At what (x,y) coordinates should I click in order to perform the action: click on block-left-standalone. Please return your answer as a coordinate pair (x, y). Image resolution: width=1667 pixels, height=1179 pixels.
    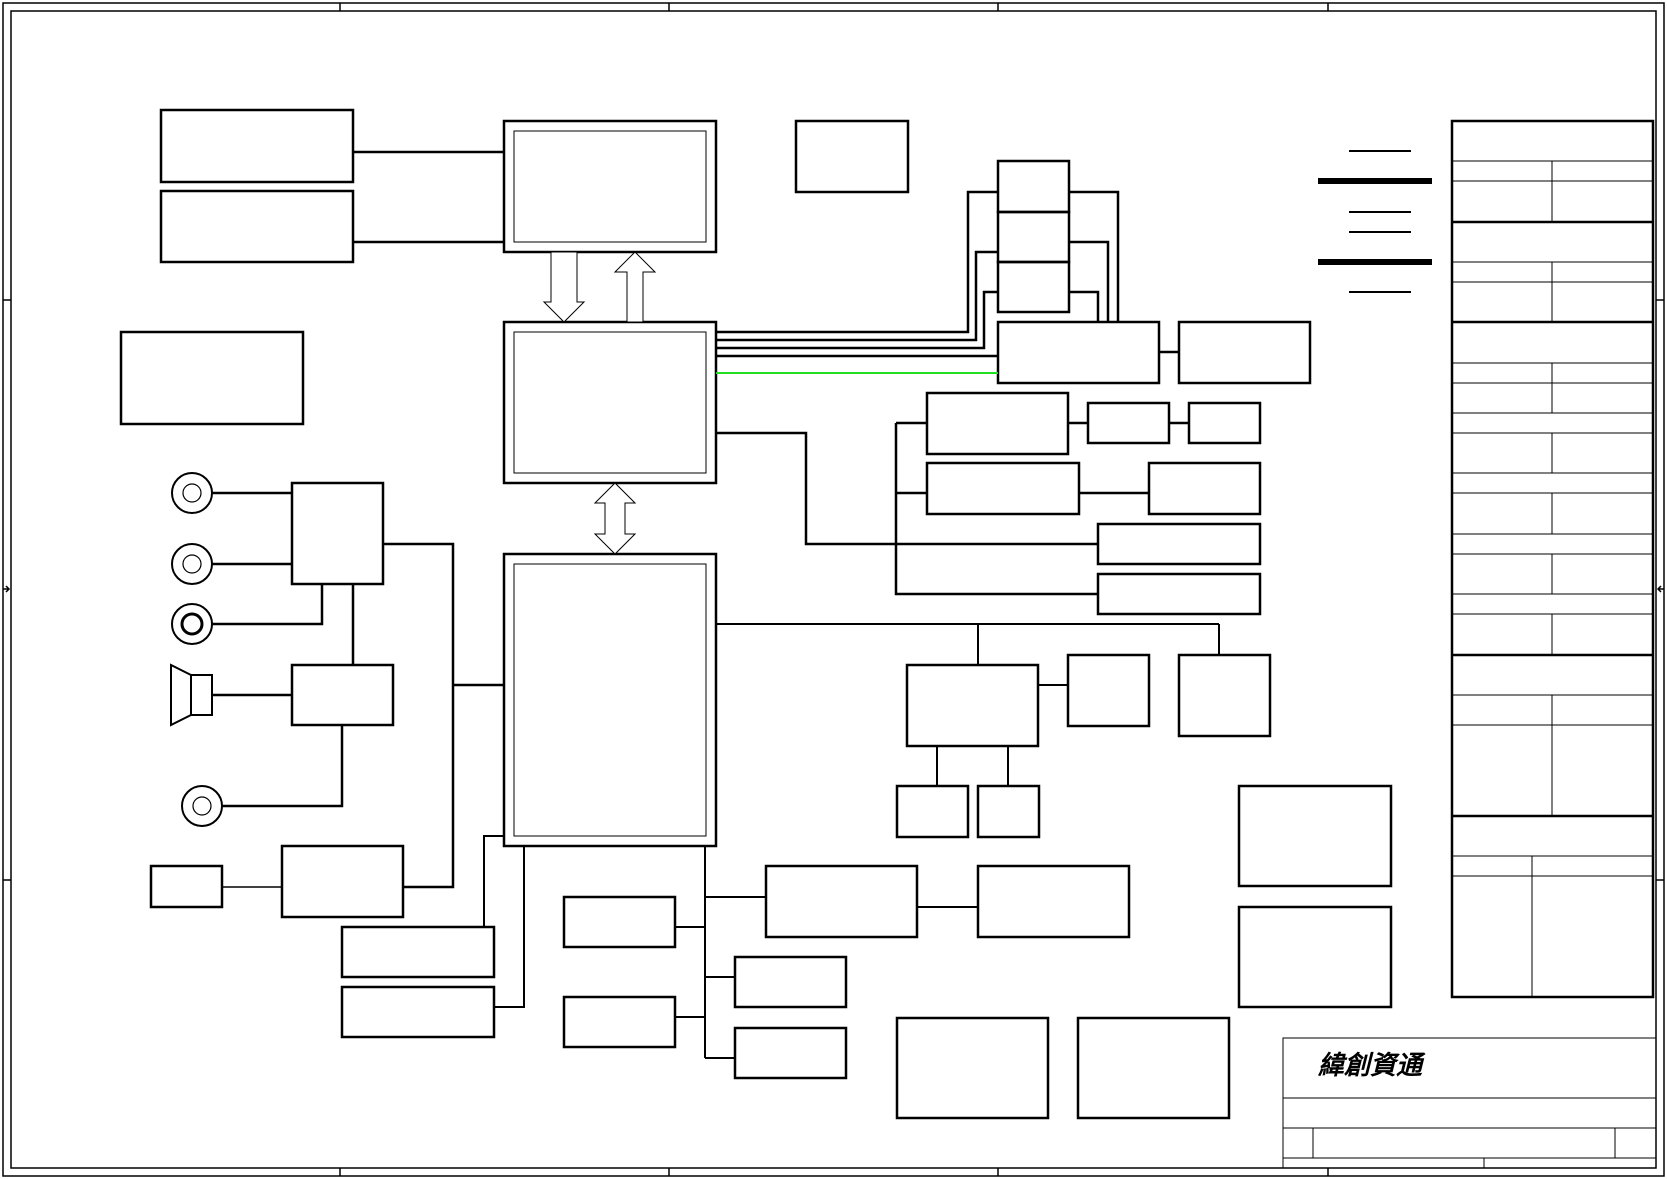
    Looking at the image, I should click on (212, 378).